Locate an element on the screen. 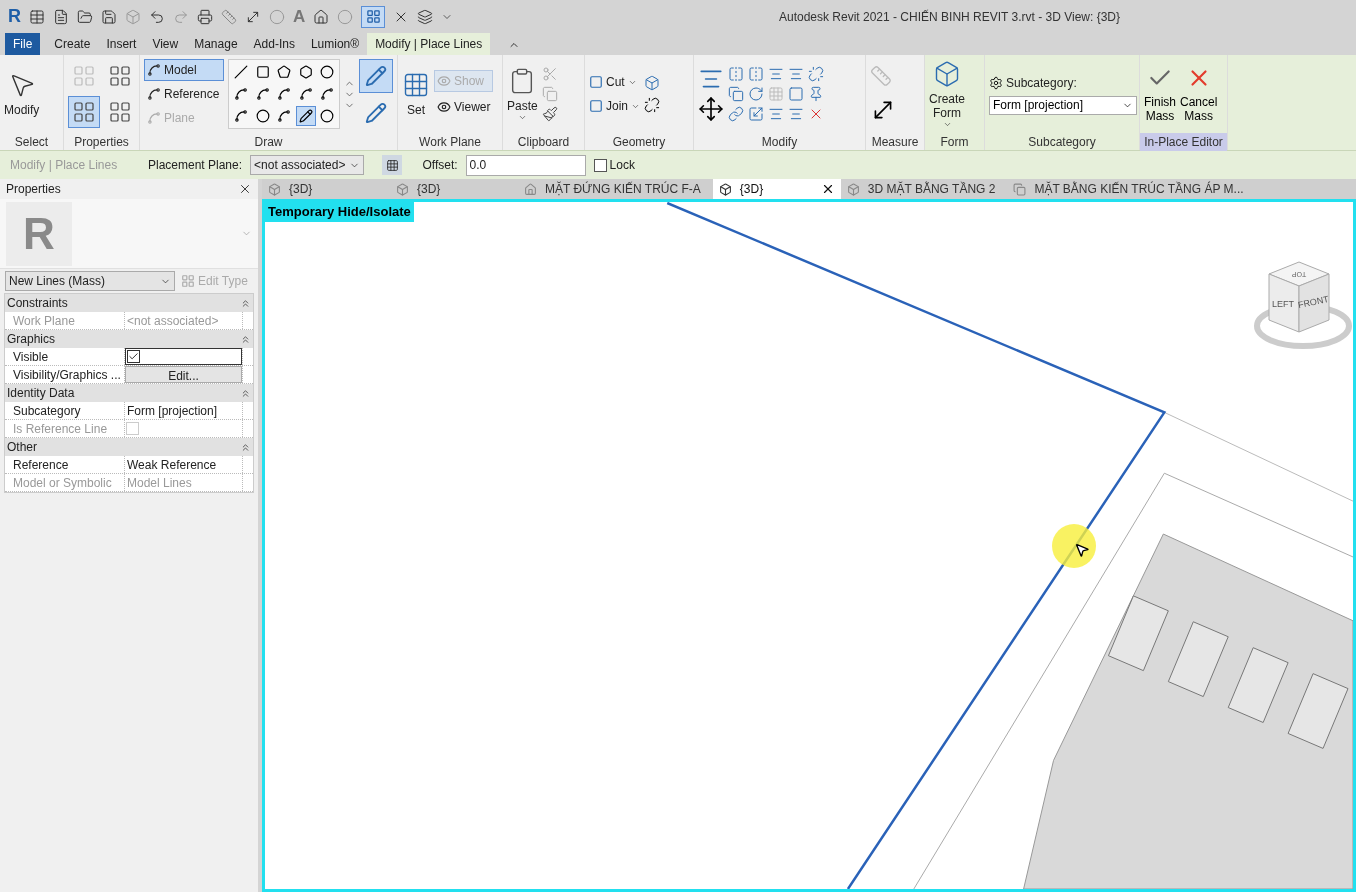 The image size is (1356, 892). finish-mass-button: Finish Mass is located at coordinates (1160, 94).